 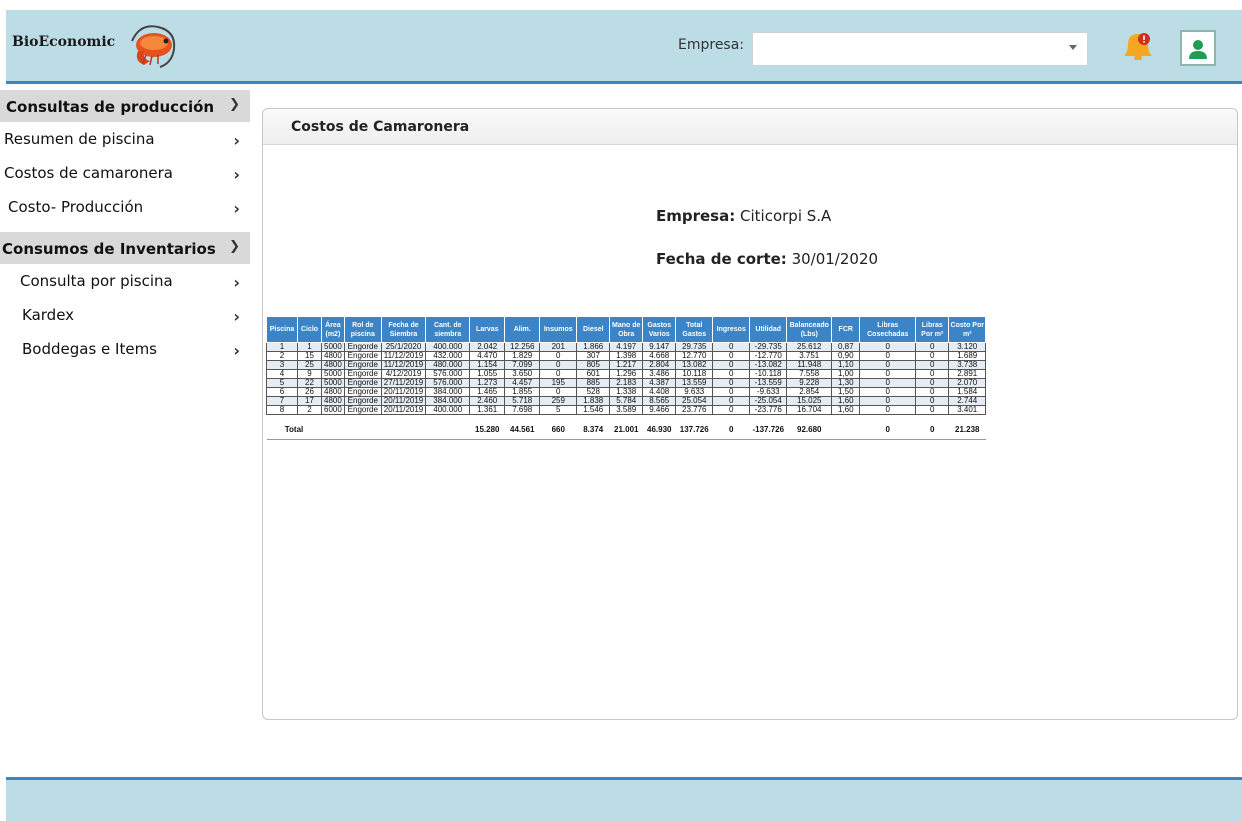 I want to click on column-header: Rol de piscina, so click(x=362, y=329).